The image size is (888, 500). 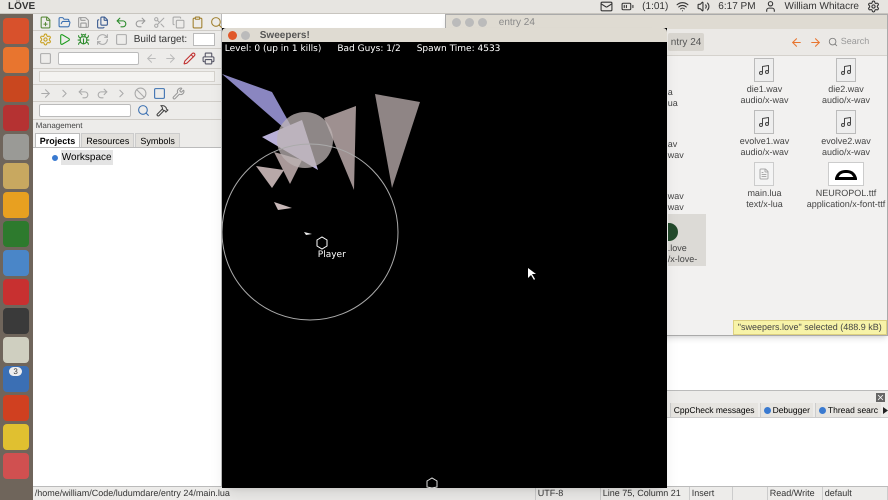 I want to click on file-name: wav, so click(x=676, y=196).